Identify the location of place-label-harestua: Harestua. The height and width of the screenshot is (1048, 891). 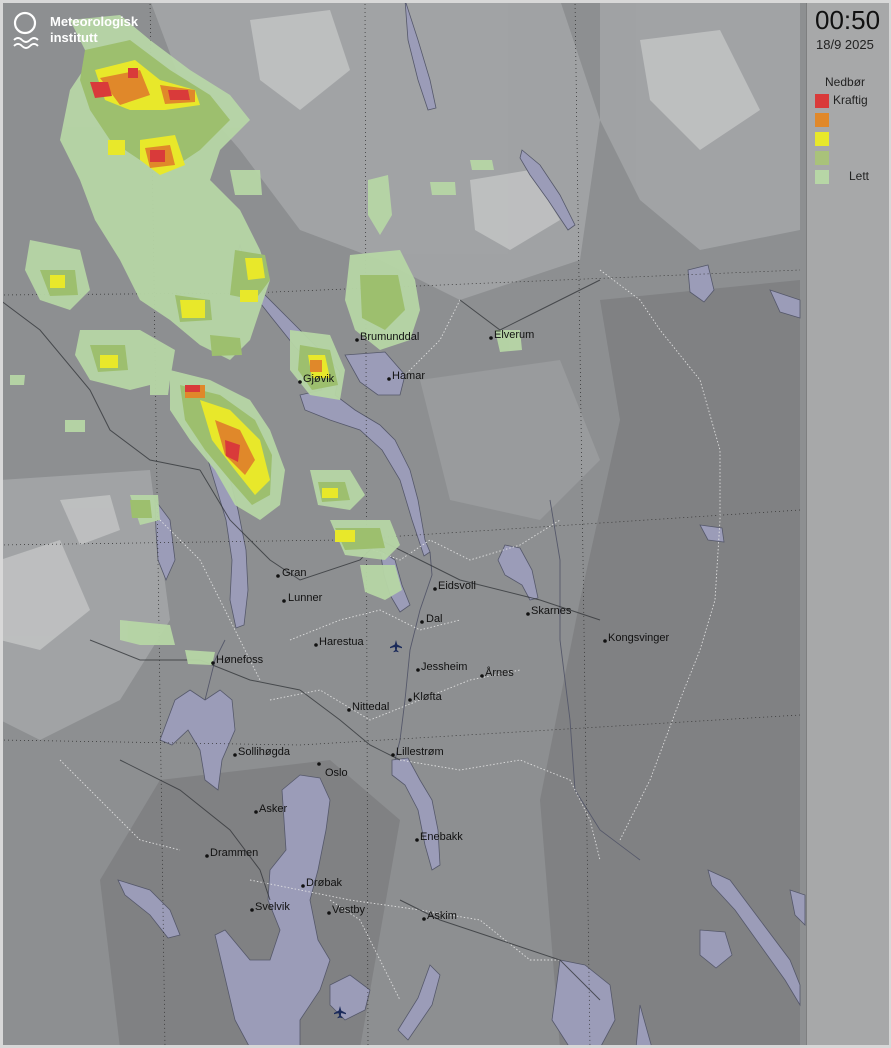
(342, 642).